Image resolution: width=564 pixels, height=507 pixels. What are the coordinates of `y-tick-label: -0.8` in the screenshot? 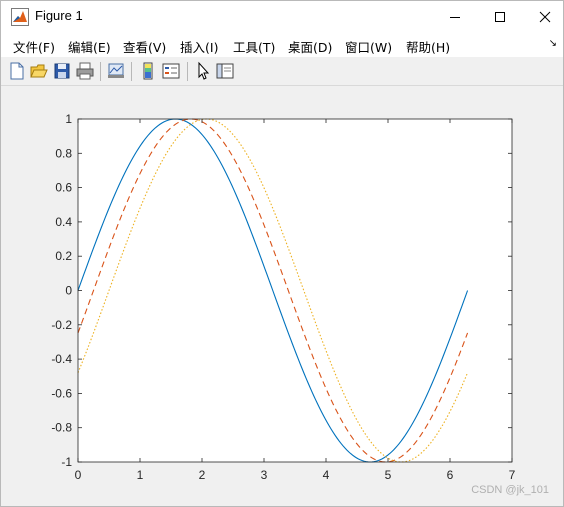 It's located at (61, 428).